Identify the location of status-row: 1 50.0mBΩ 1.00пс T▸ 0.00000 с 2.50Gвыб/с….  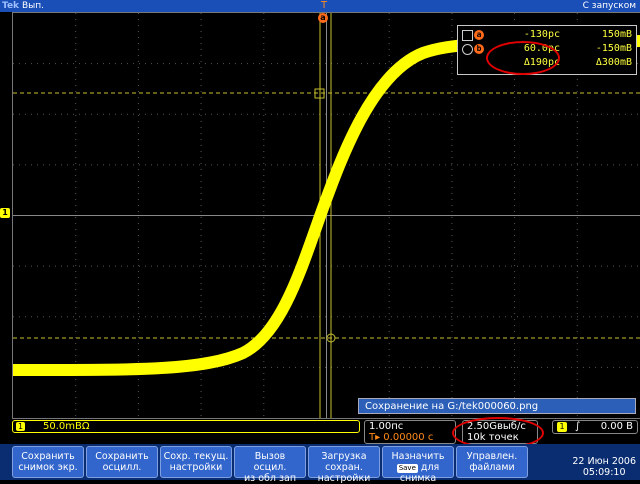
(320, 433).